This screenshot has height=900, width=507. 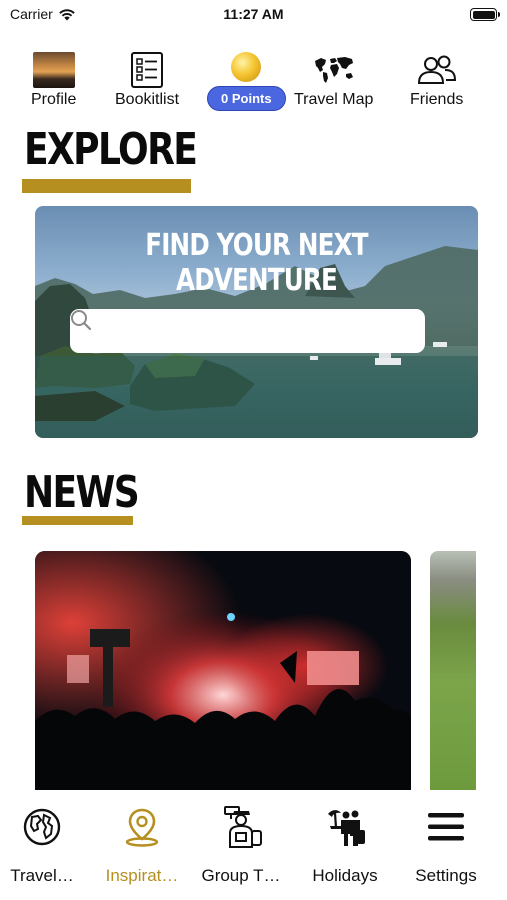 What do you see at coordinates (106, 186) in the screenshot?
I see `explore-underline` at bounding box center [106, 186].